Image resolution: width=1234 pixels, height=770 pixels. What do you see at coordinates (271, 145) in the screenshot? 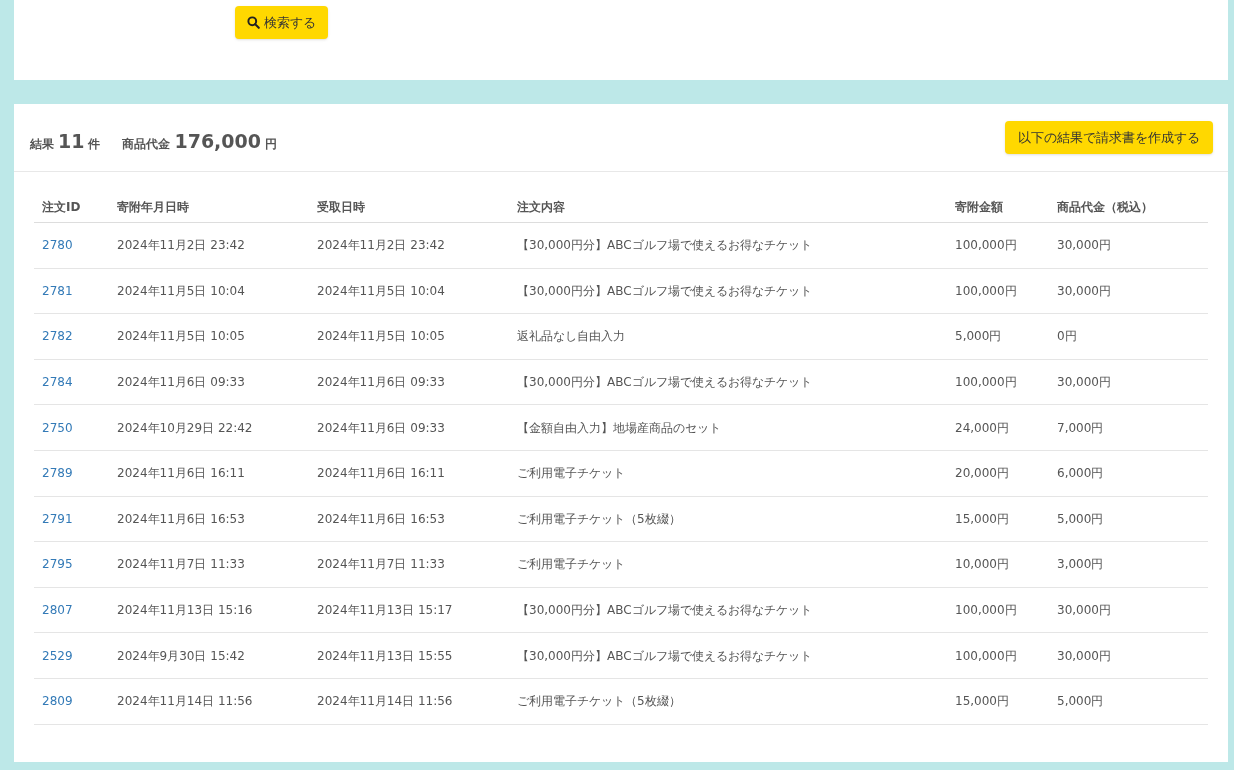
I see `total-unit: 円` at bounding box center [271, 145].